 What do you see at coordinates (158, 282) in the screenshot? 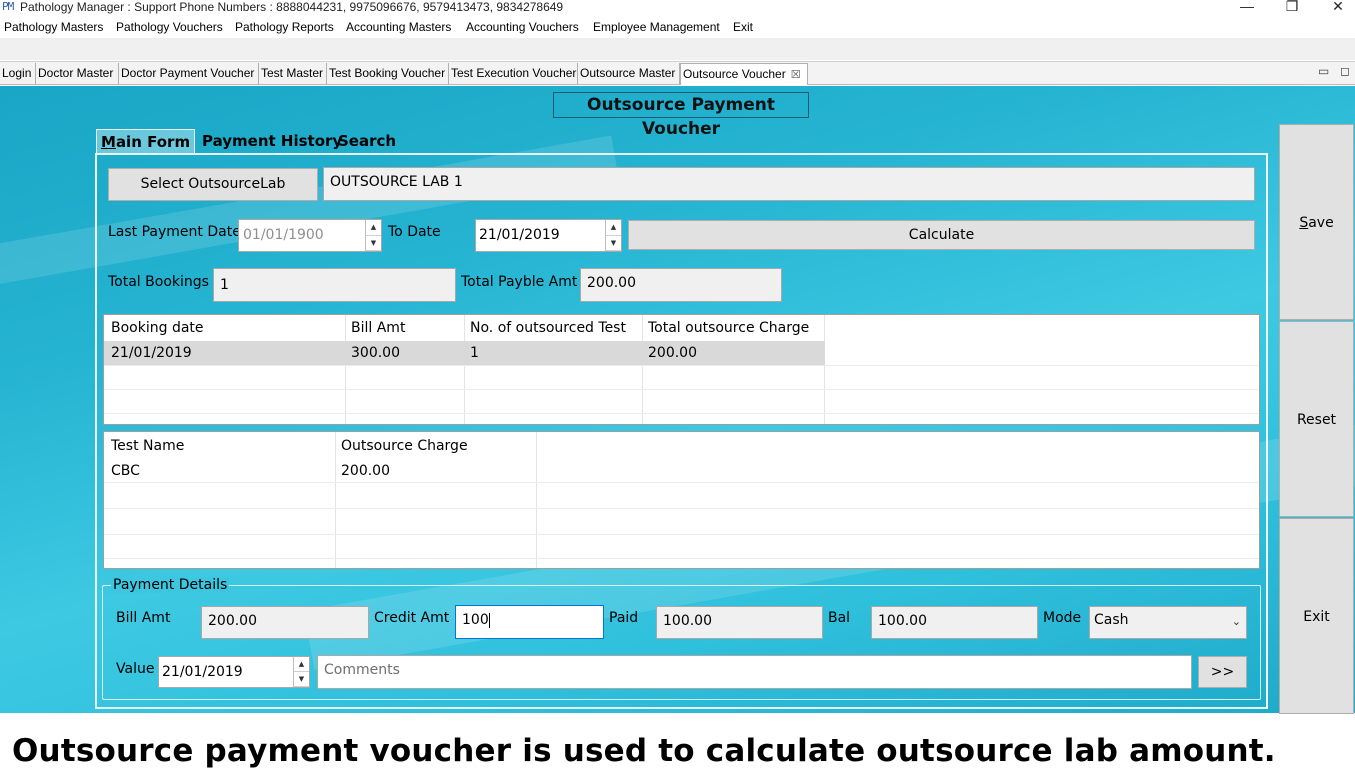
I see `total-bookings-label: Total Bookings` at bounding box center [158, 282].